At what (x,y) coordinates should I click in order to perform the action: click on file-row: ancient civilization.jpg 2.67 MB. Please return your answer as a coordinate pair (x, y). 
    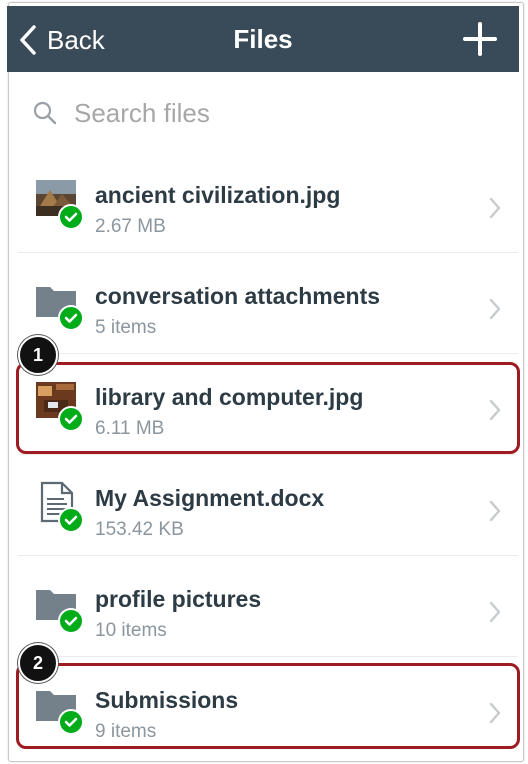
    Looking at the image, I should click on (268, 202).